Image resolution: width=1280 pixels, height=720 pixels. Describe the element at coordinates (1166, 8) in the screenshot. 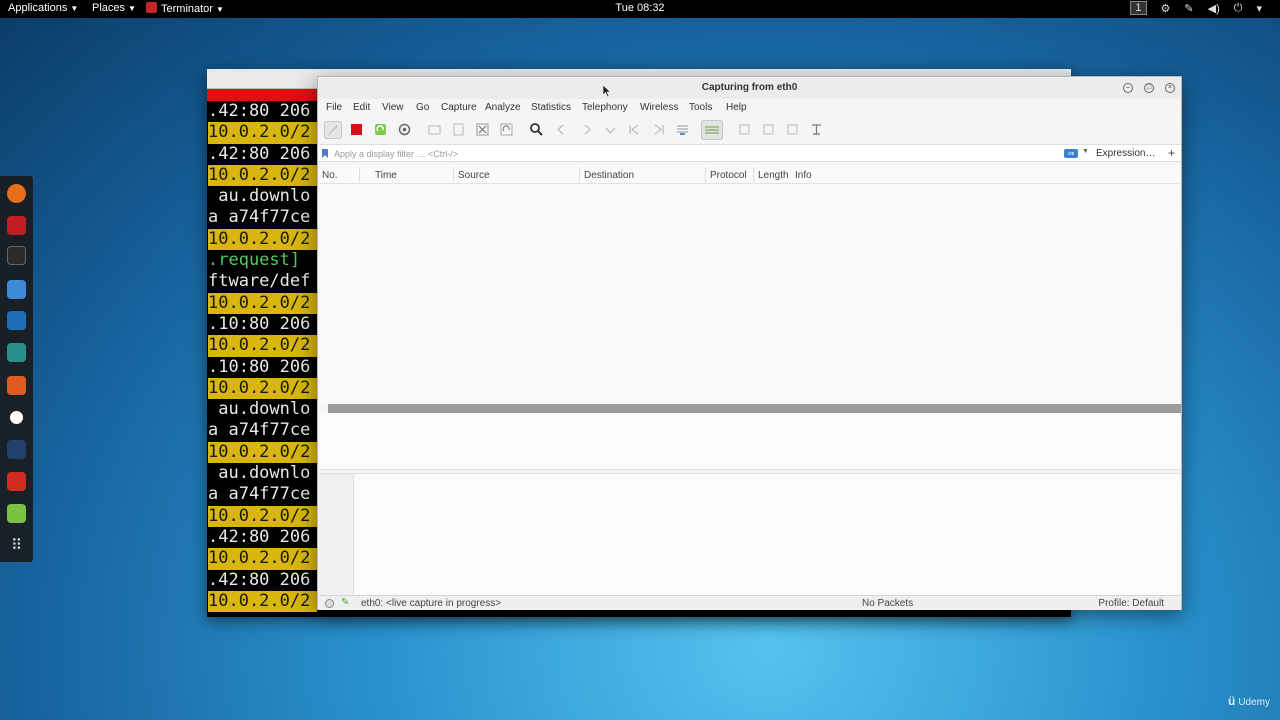

I see `network-icon: ⚙` at that location.